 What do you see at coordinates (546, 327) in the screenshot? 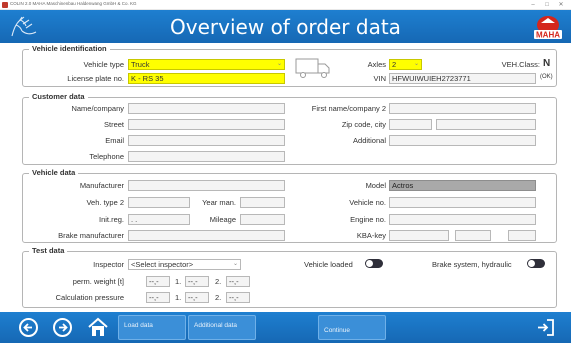
I see `exit-icon` at bounding box center [546, 327].